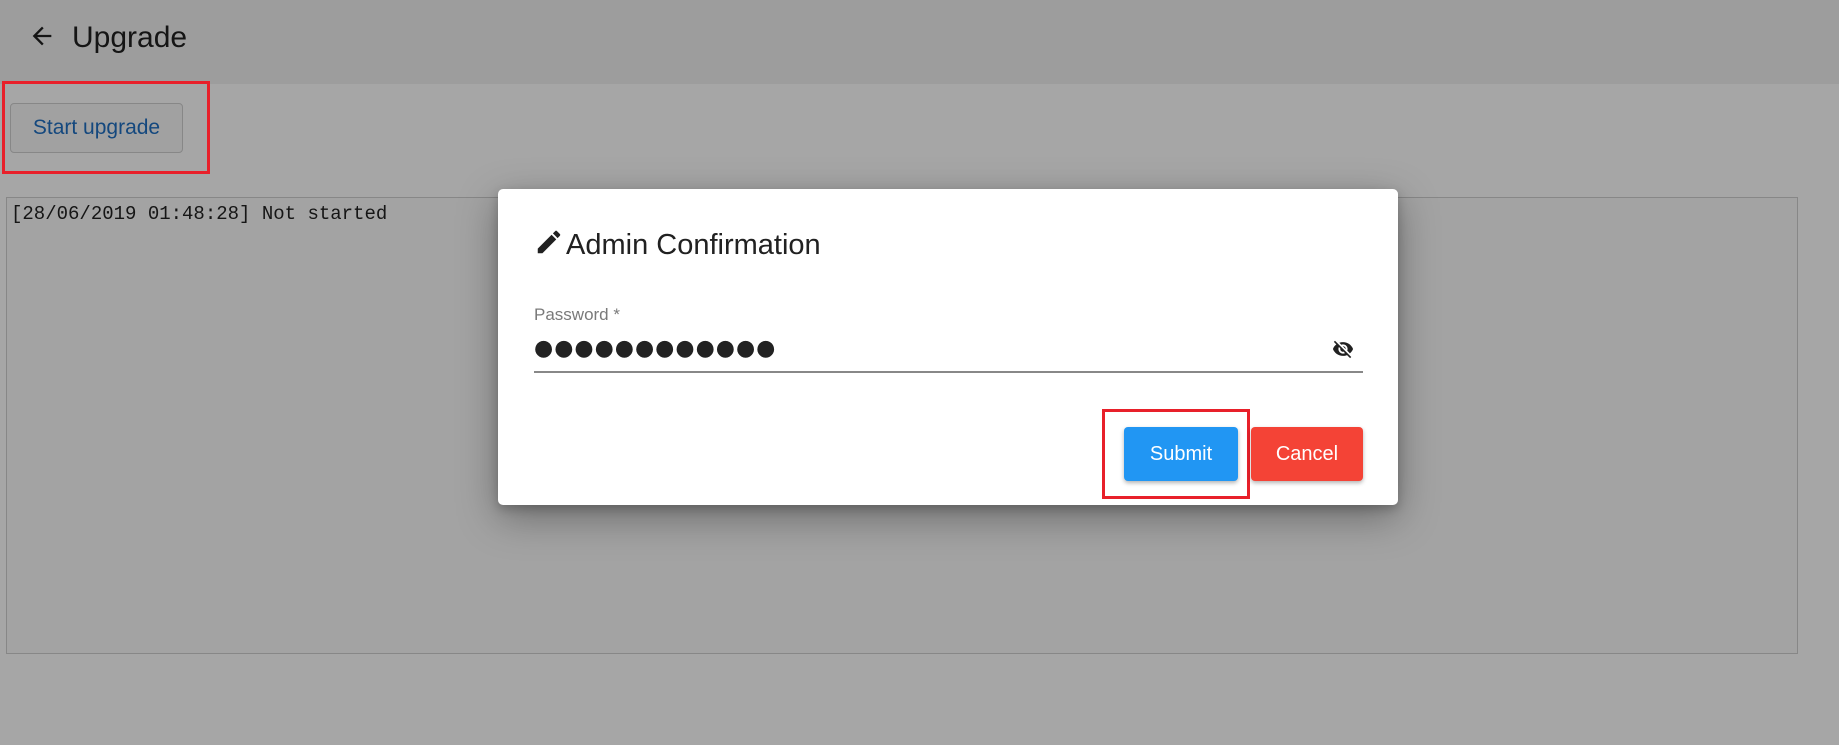 This screenshot has width=1839, height=745. I want to click on password-field, so click(929, 348).